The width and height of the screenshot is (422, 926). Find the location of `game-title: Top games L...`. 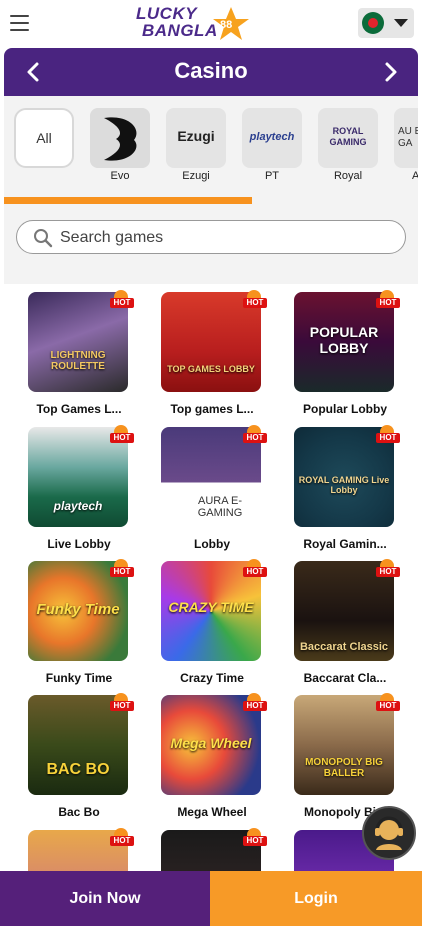

game-title: Top games L... is located at coordinates (212, 409).